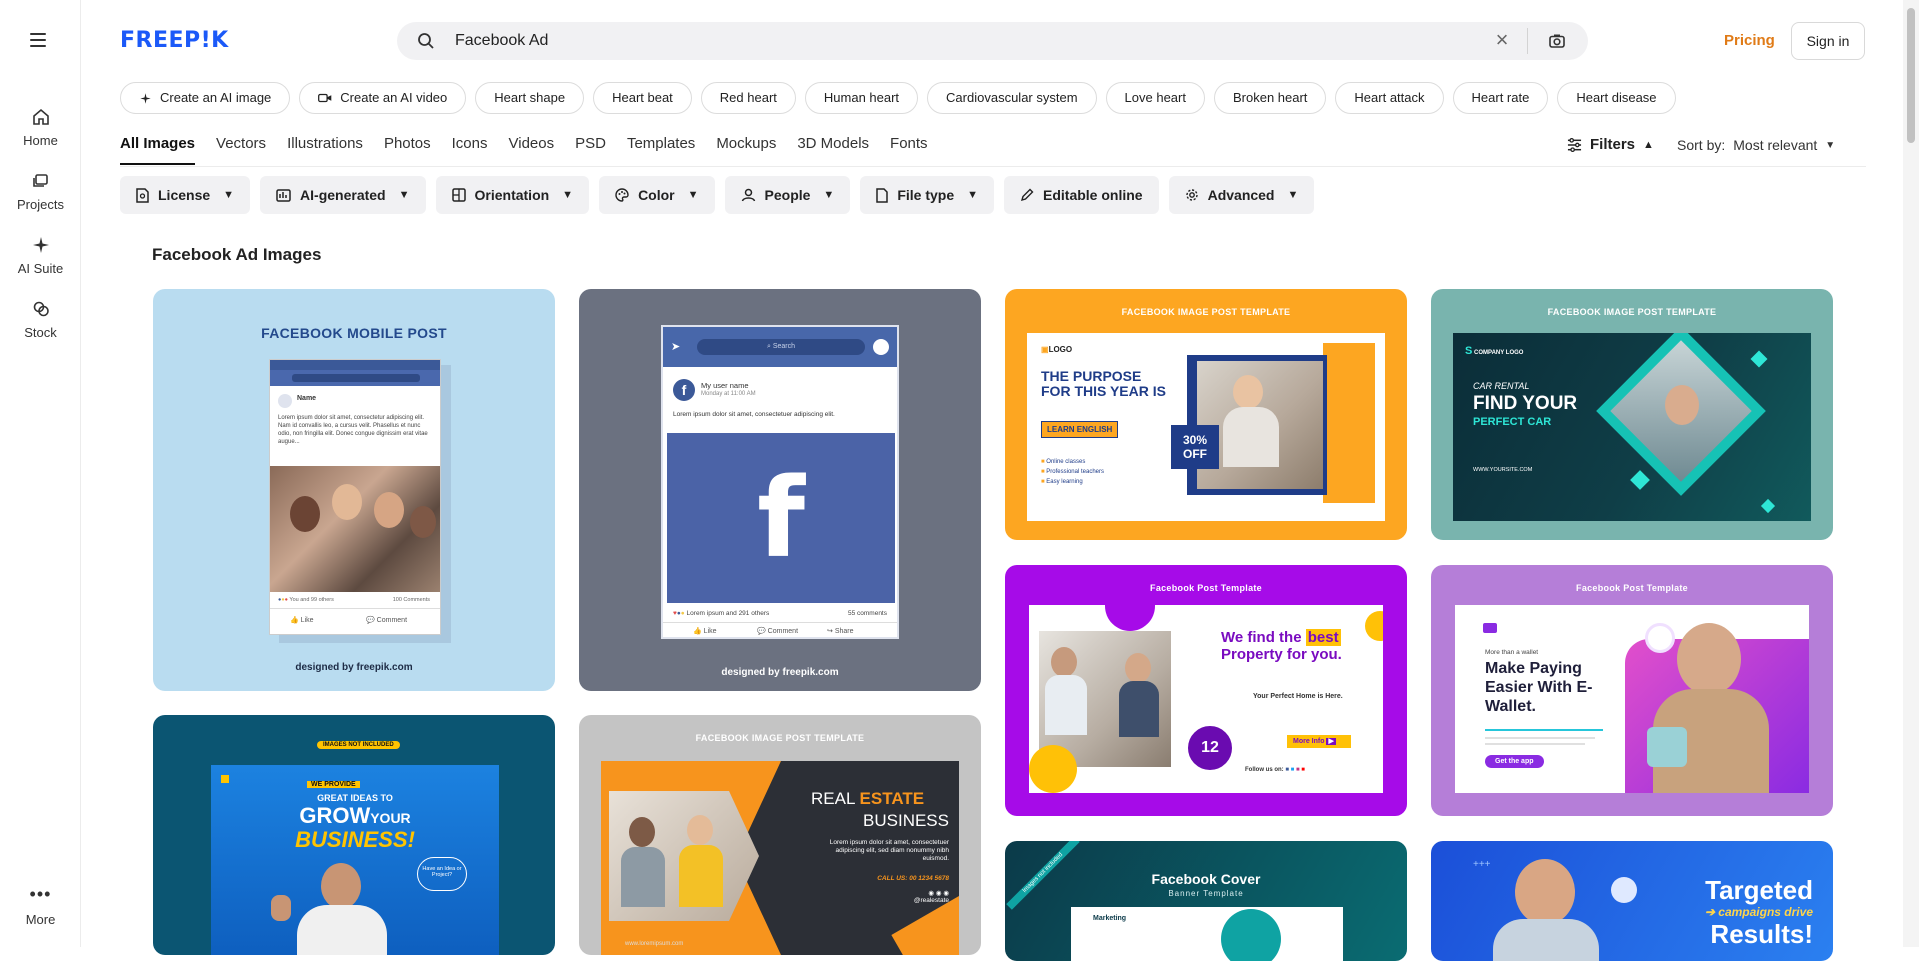 This screenshot has width=1919, height=961. I want to click on template-business: BUSINESS!, so click(355, 840).